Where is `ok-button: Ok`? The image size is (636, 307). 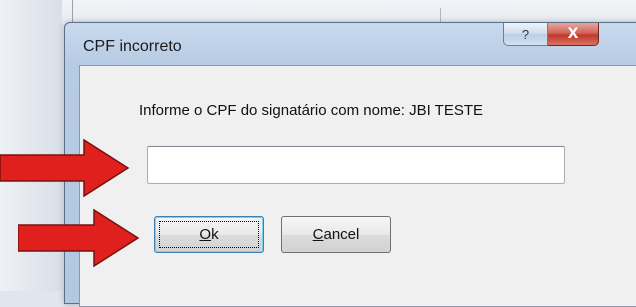 ok-button: Ok is located at coordinates (209, 234).